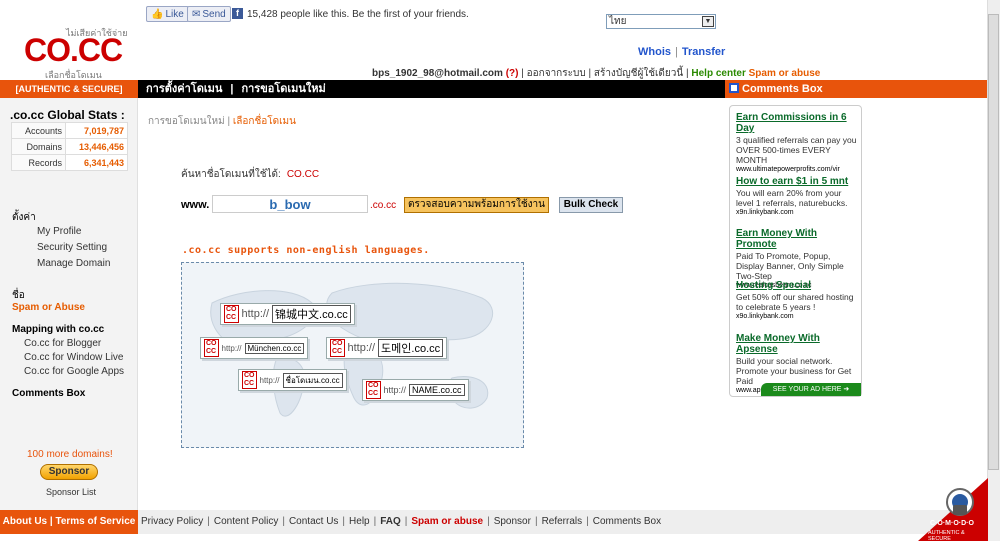 Image resolution: width=1000 pixels, height=541 pixels. I want to click on send-icon: ✉, so click(196, 14).